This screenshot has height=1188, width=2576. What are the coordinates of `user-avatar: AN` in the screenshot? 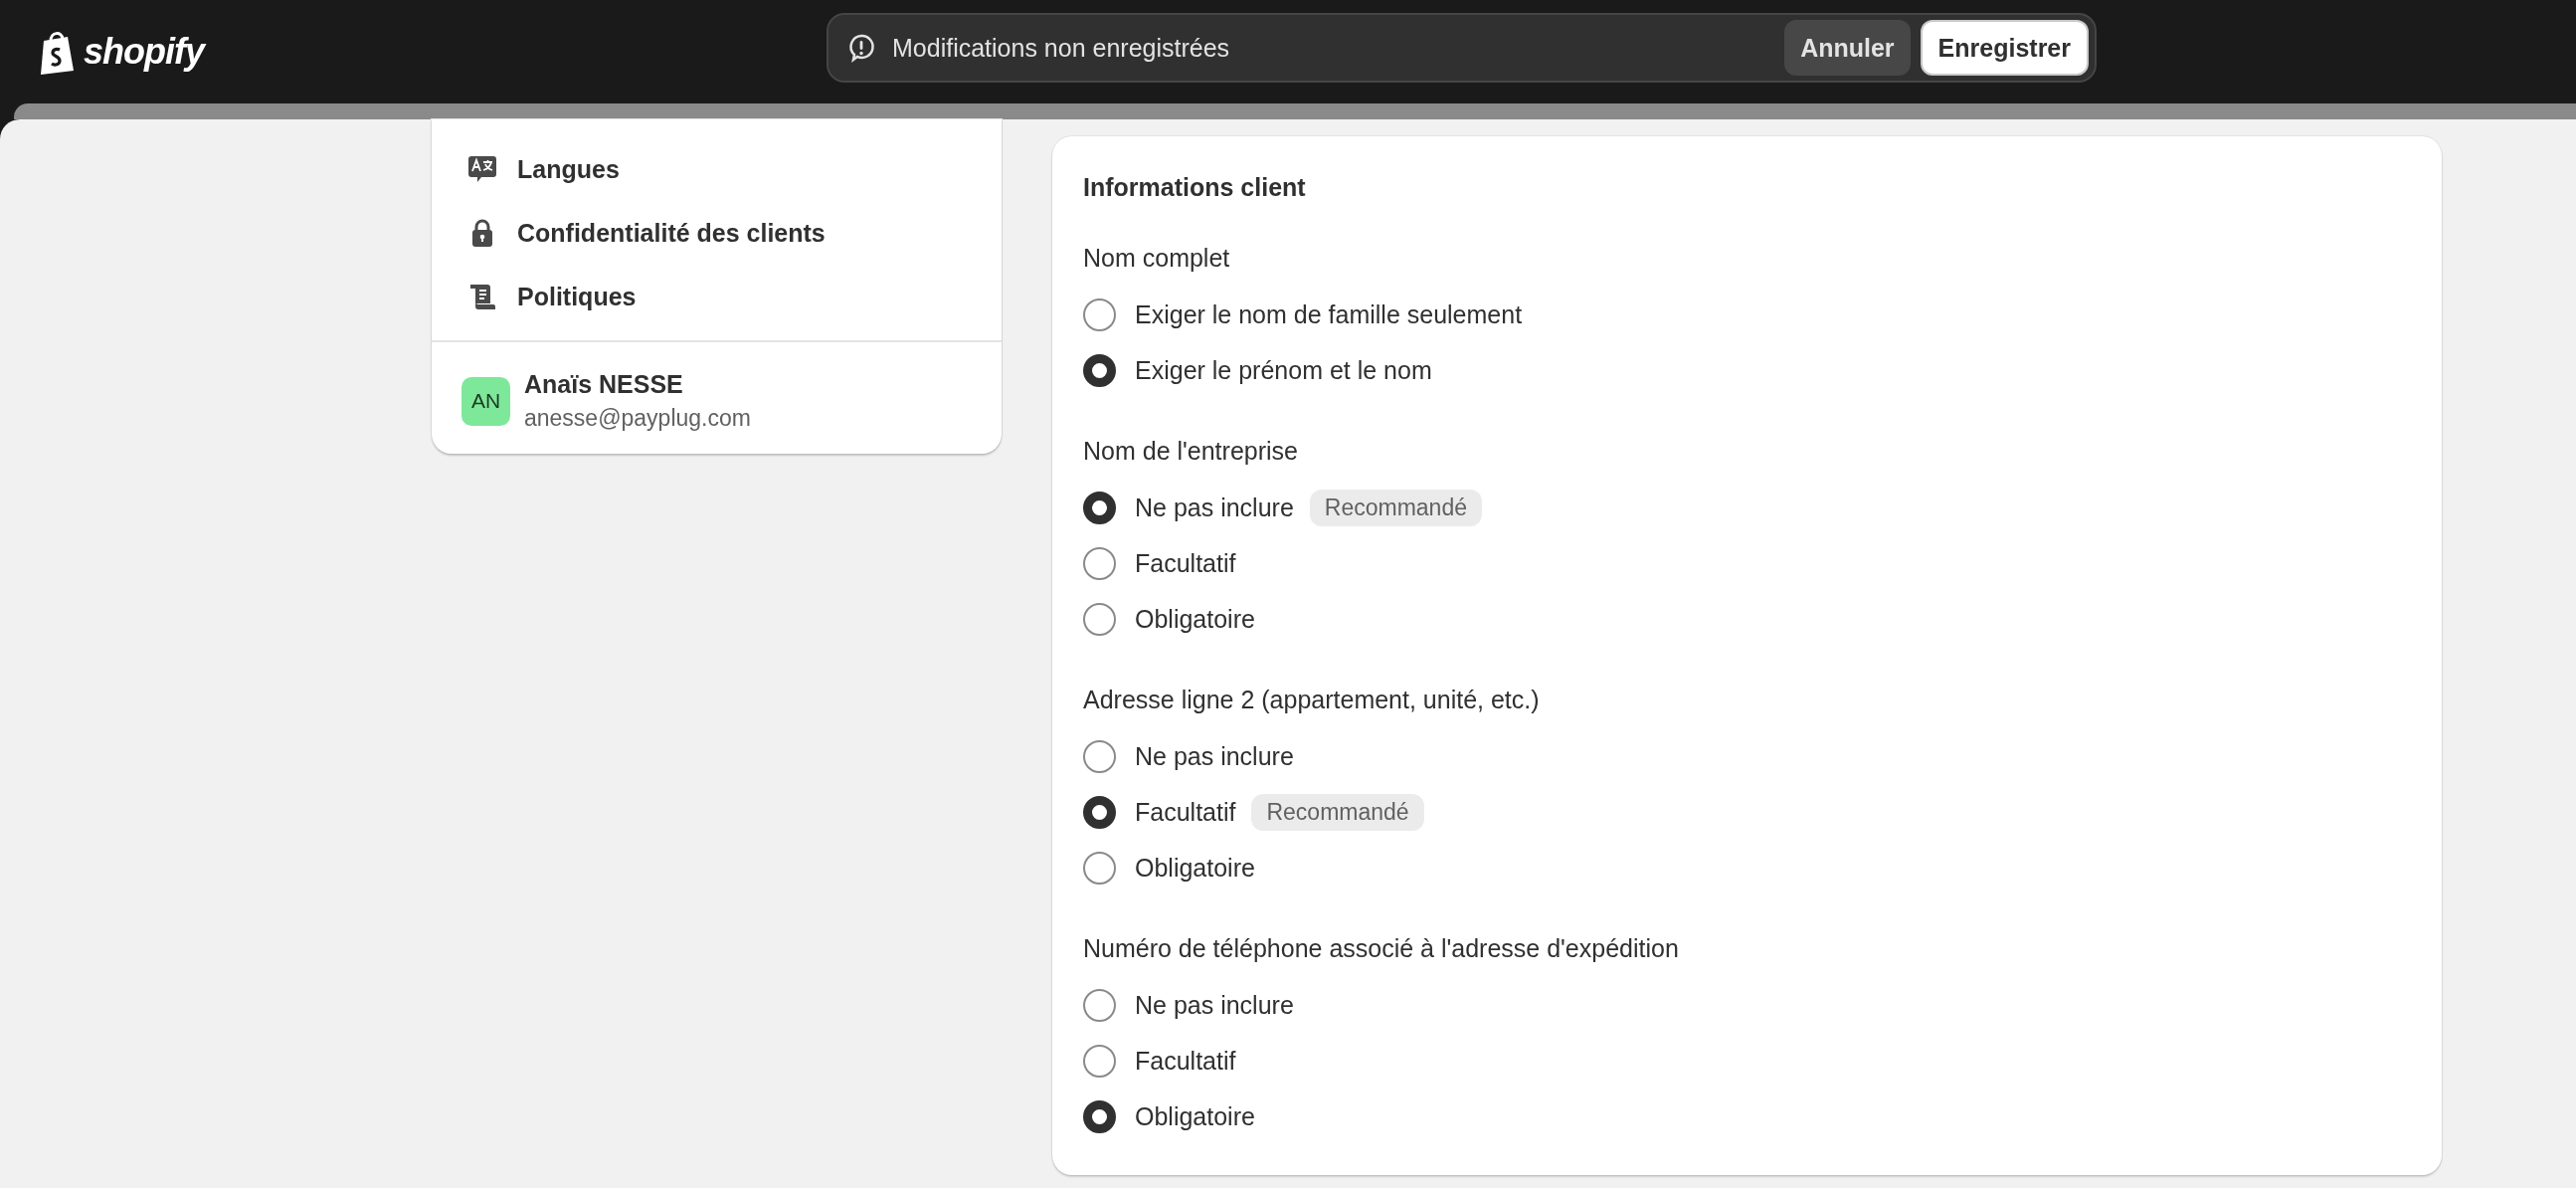 It's located at (485, 401).